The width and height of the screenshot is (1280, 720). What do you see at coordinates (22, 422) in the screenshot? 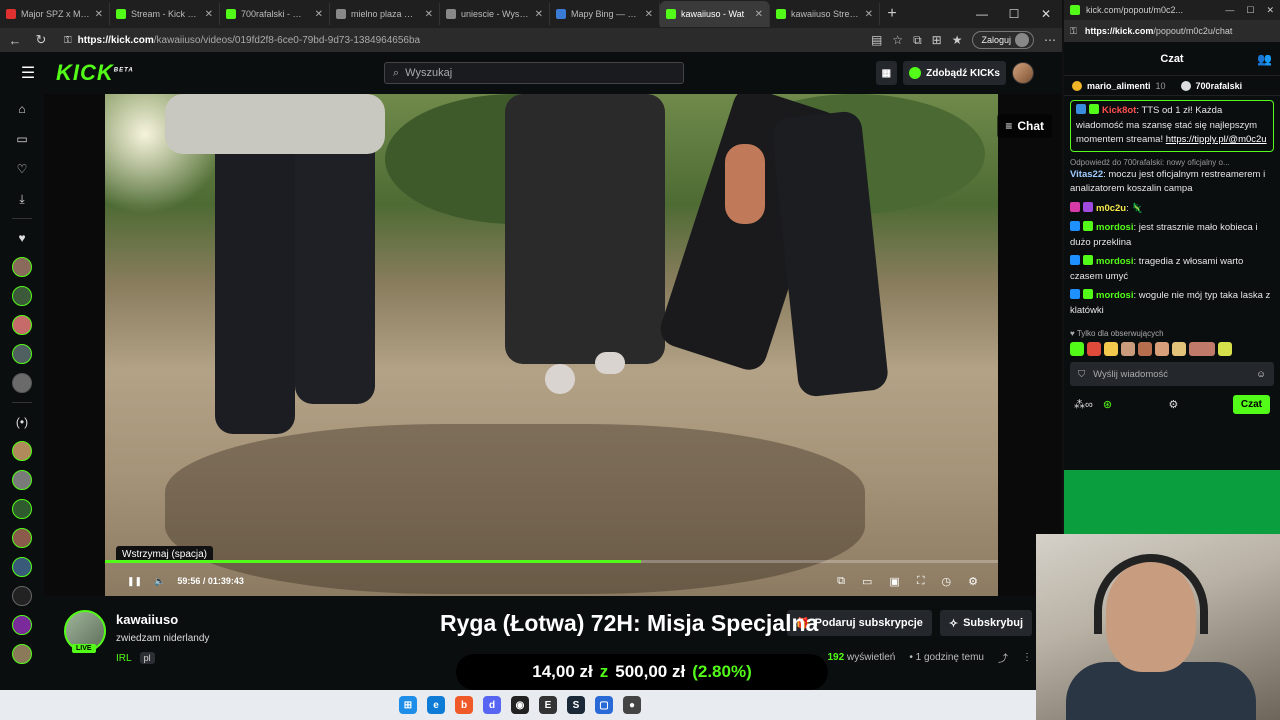
I see `live-icon: (•)` at bounding box center [22, 422].